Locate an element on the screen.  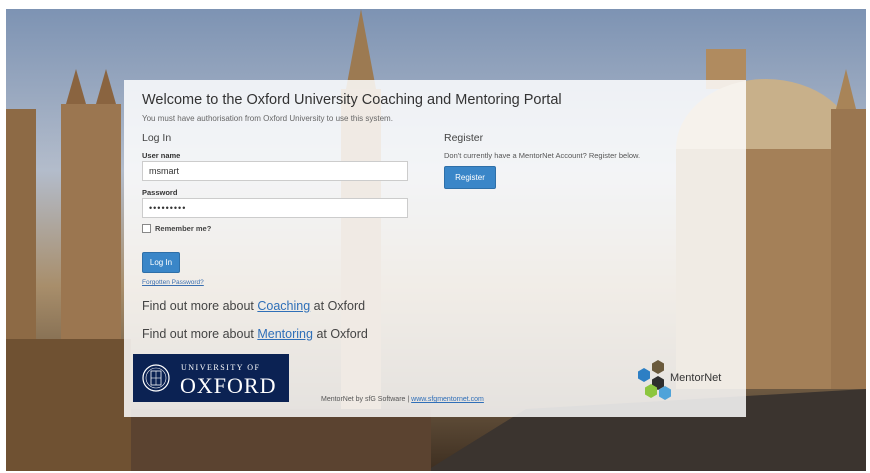
remember-me: Remember me? is located at coordinates (176, 228).